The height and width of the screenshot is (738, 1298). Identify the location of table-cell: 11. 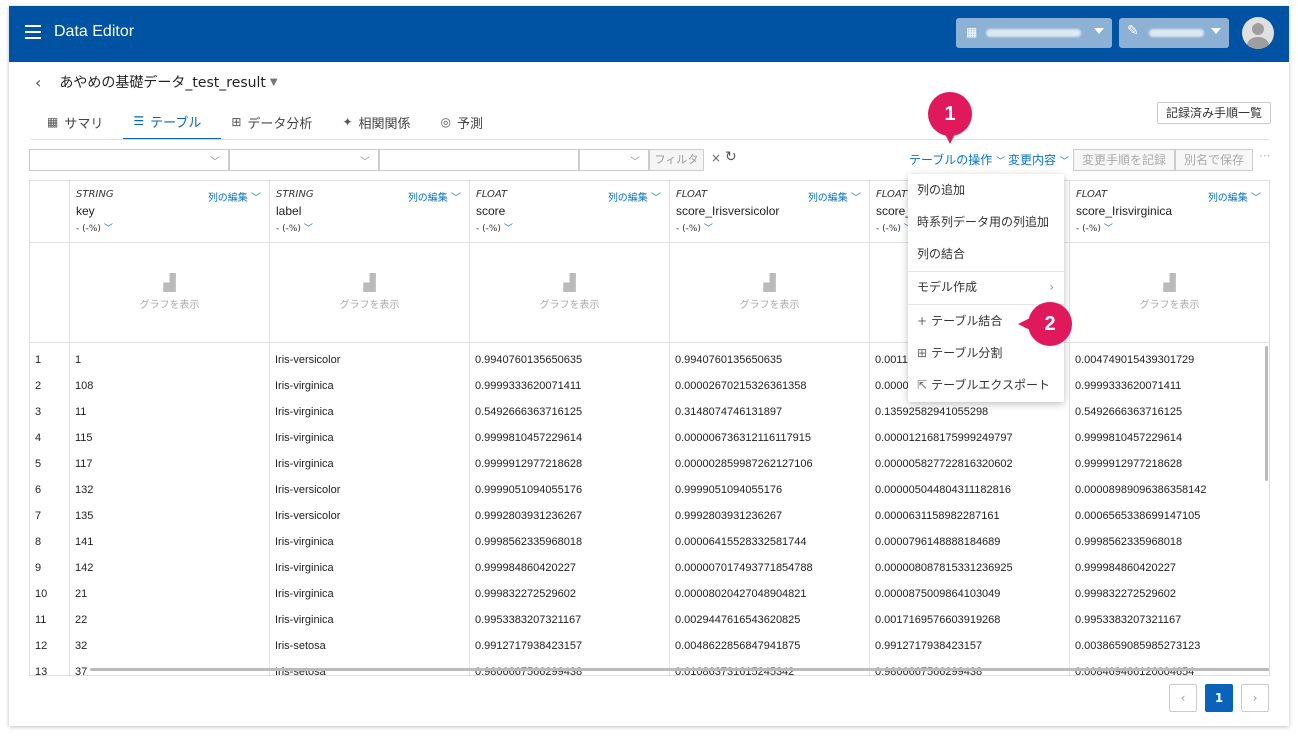
(169, 412).